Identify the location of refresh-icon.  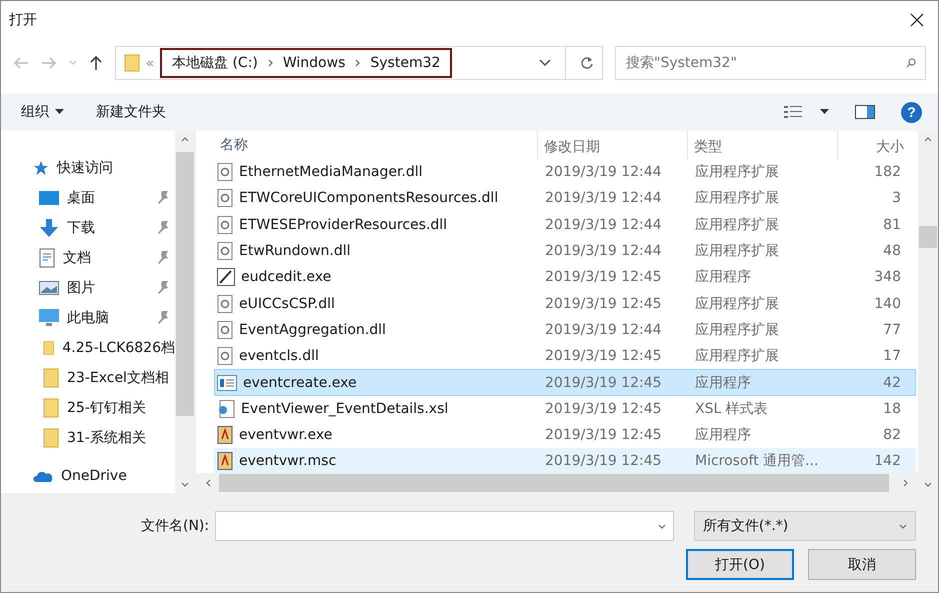
(587, 63).